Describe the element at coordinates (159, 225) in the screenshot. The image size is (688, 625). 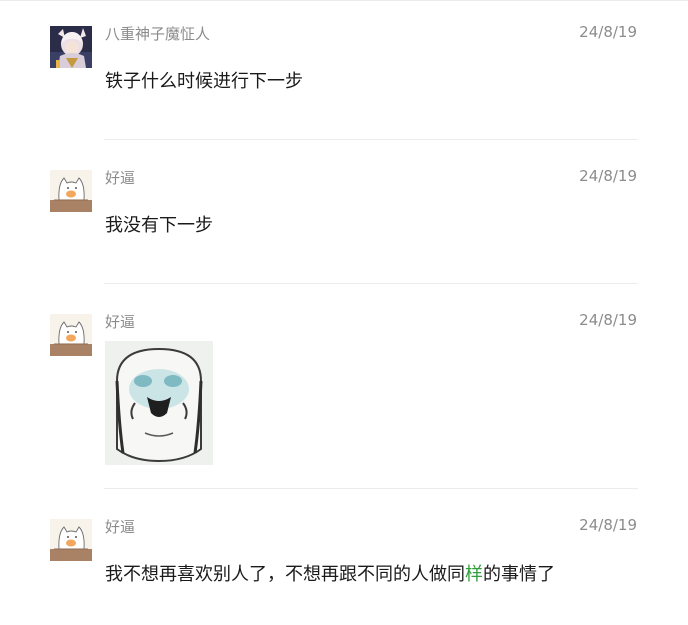
I see `message-text: 我没有下一步` at that location.